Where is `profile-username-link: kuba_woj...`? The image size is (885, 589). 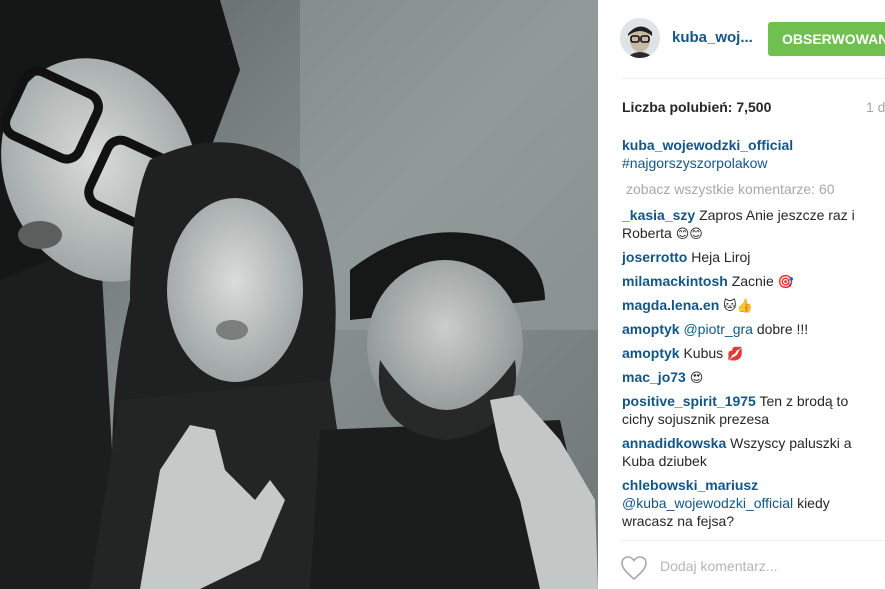
profile-username-link: kuba_woj... is located at coordinates (712, 37).